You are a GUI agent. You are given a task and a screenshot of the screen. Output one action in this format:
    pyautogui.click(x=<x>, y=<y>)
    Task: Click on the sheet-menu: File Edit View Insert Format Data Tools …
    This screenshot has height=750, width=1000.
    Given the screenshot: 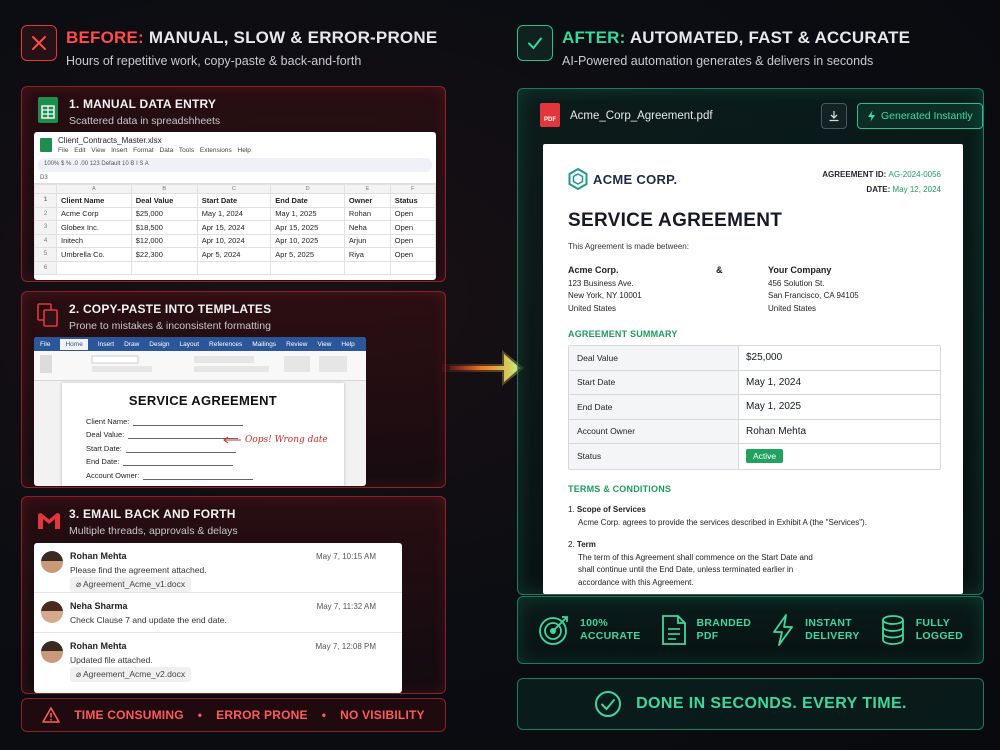 What is the action you would take?
    pyautogui.click(x=154, y=150)
    